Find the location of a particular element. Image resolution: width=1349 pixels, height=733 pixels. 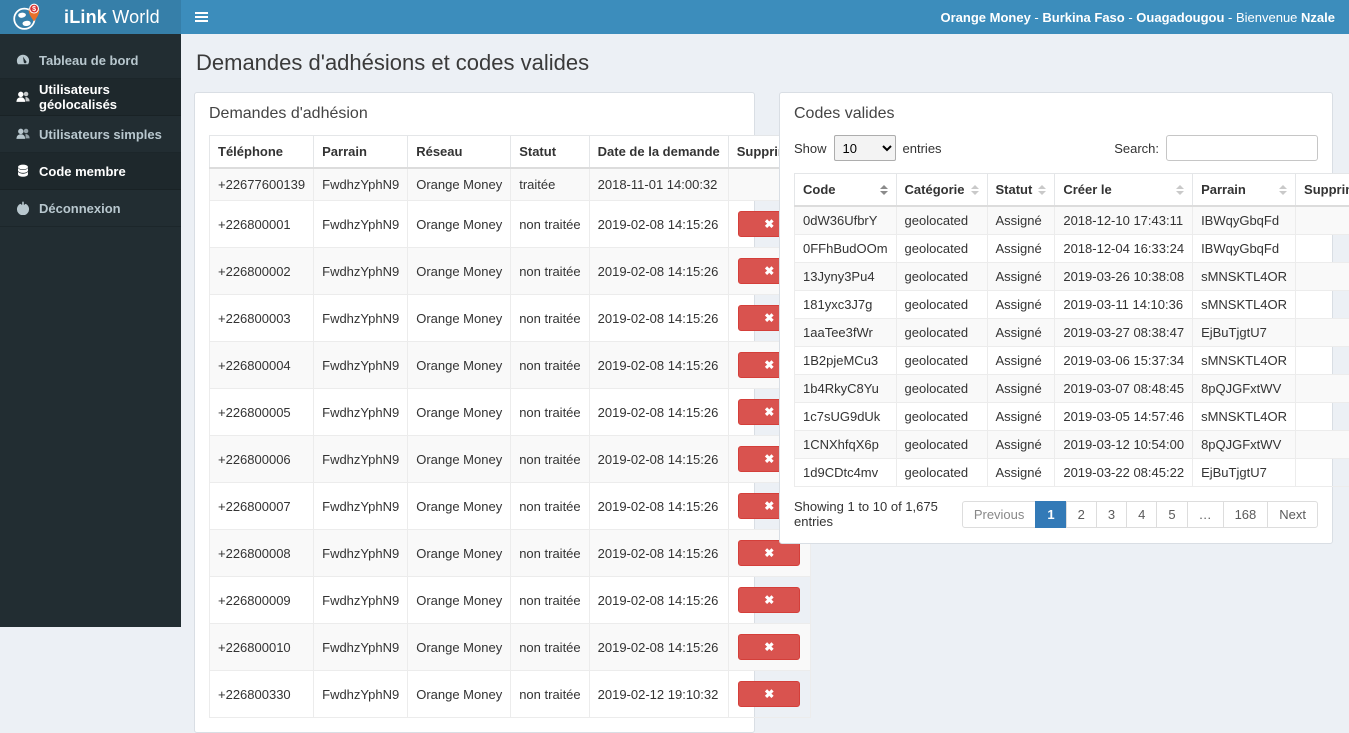

telephone-cell: +226800007 is located at coordinates (262, 506).